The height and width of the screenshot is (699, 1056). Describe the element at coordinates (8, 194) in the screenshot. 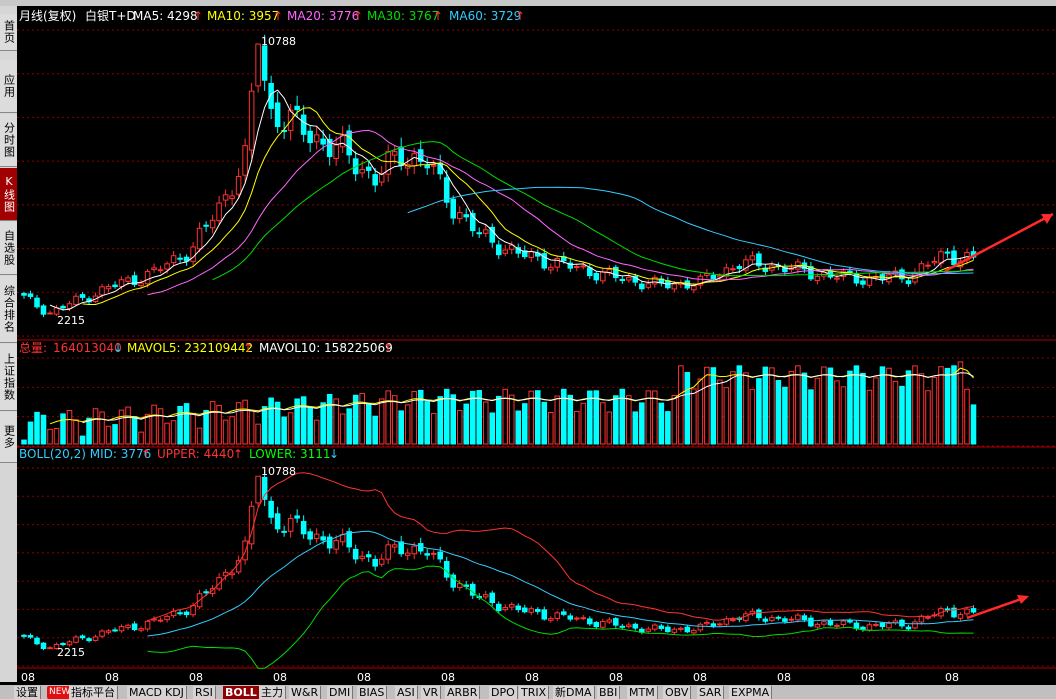

I see `sidebar-tab-kline: K线图` at that location.